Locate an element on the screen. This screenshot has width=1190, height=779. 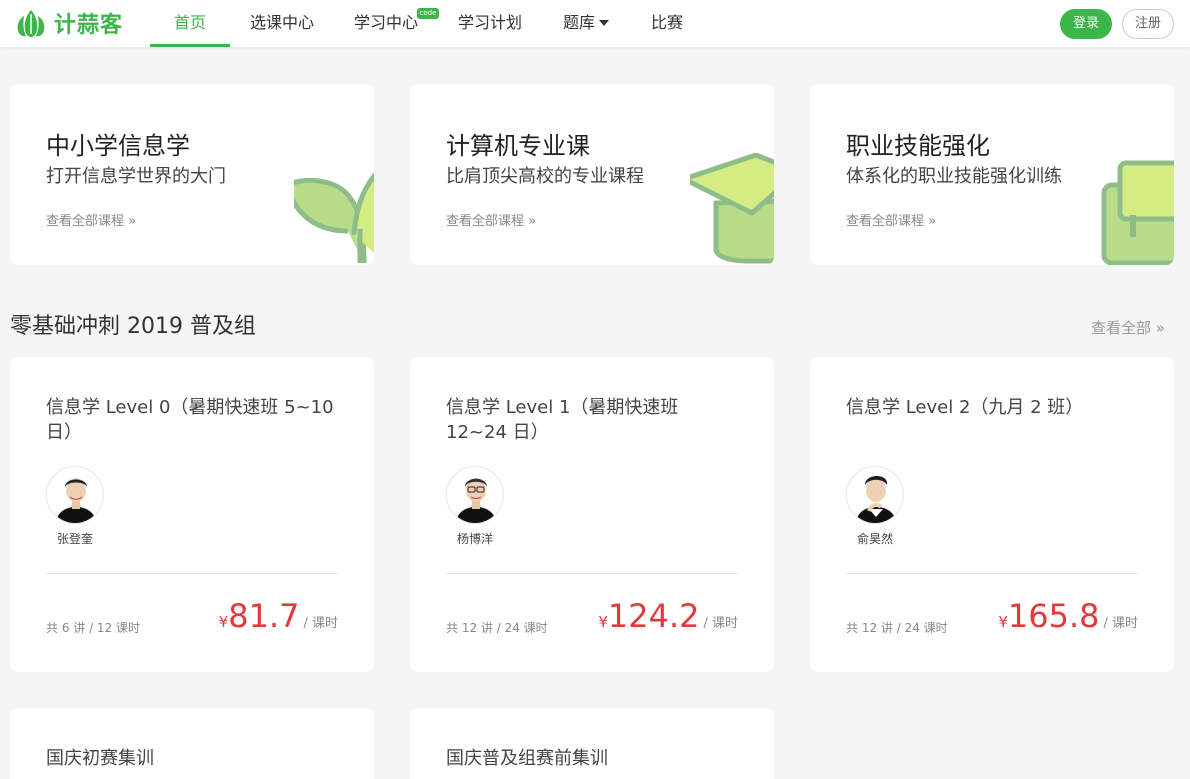
course-price: ¥165.8/ 课时 is located at coordinates (1068, 616).